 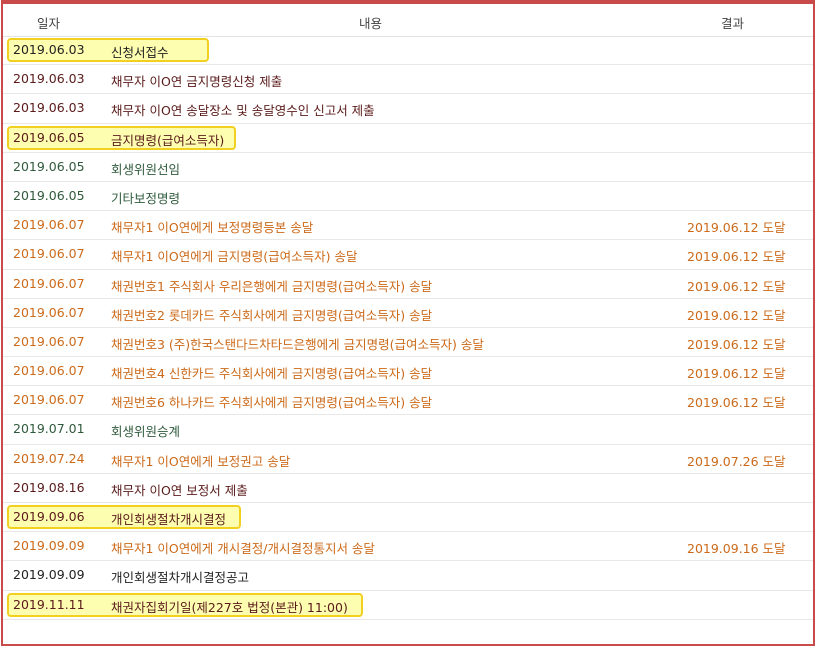 What do you see at coordinates (212, 228) in the screenshot?
I see `row-content: 채무자1 이O연에게 보정명령등본 송달` at bounding box center [212, 228].